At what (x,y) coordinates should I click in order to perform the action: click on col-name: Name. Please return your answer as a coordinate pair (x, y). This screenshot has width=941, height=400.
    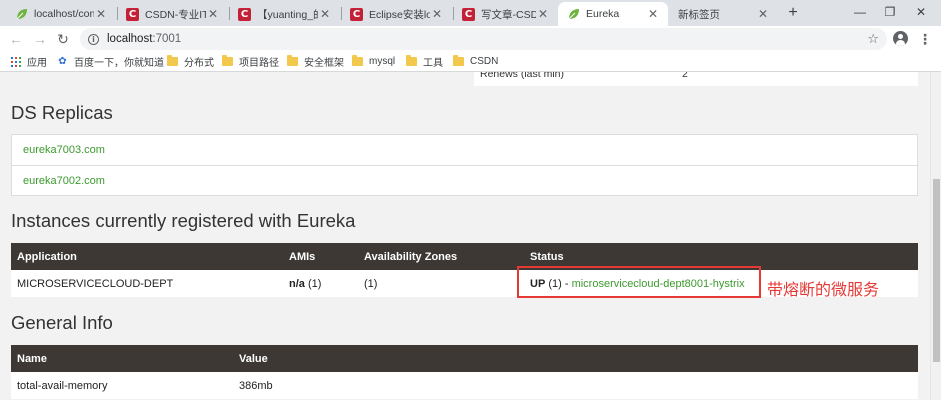
    Looking at the image, I should click on (122, 358).